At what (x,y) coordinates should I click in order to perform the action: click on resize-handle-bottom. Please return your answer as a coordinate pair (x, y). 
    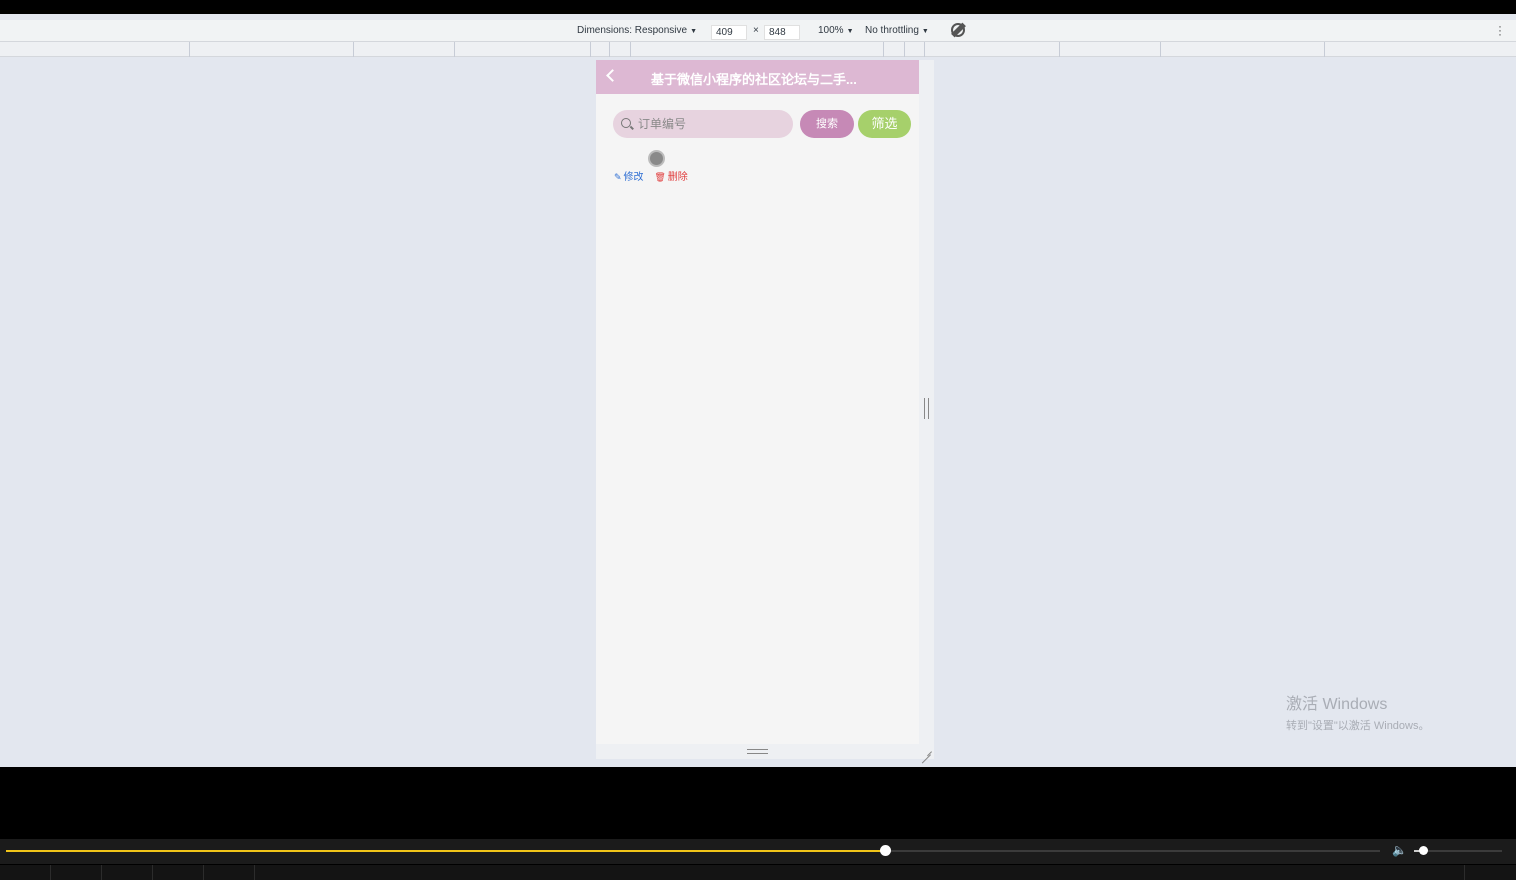
    Looking at the image, I should click on (757, 751).